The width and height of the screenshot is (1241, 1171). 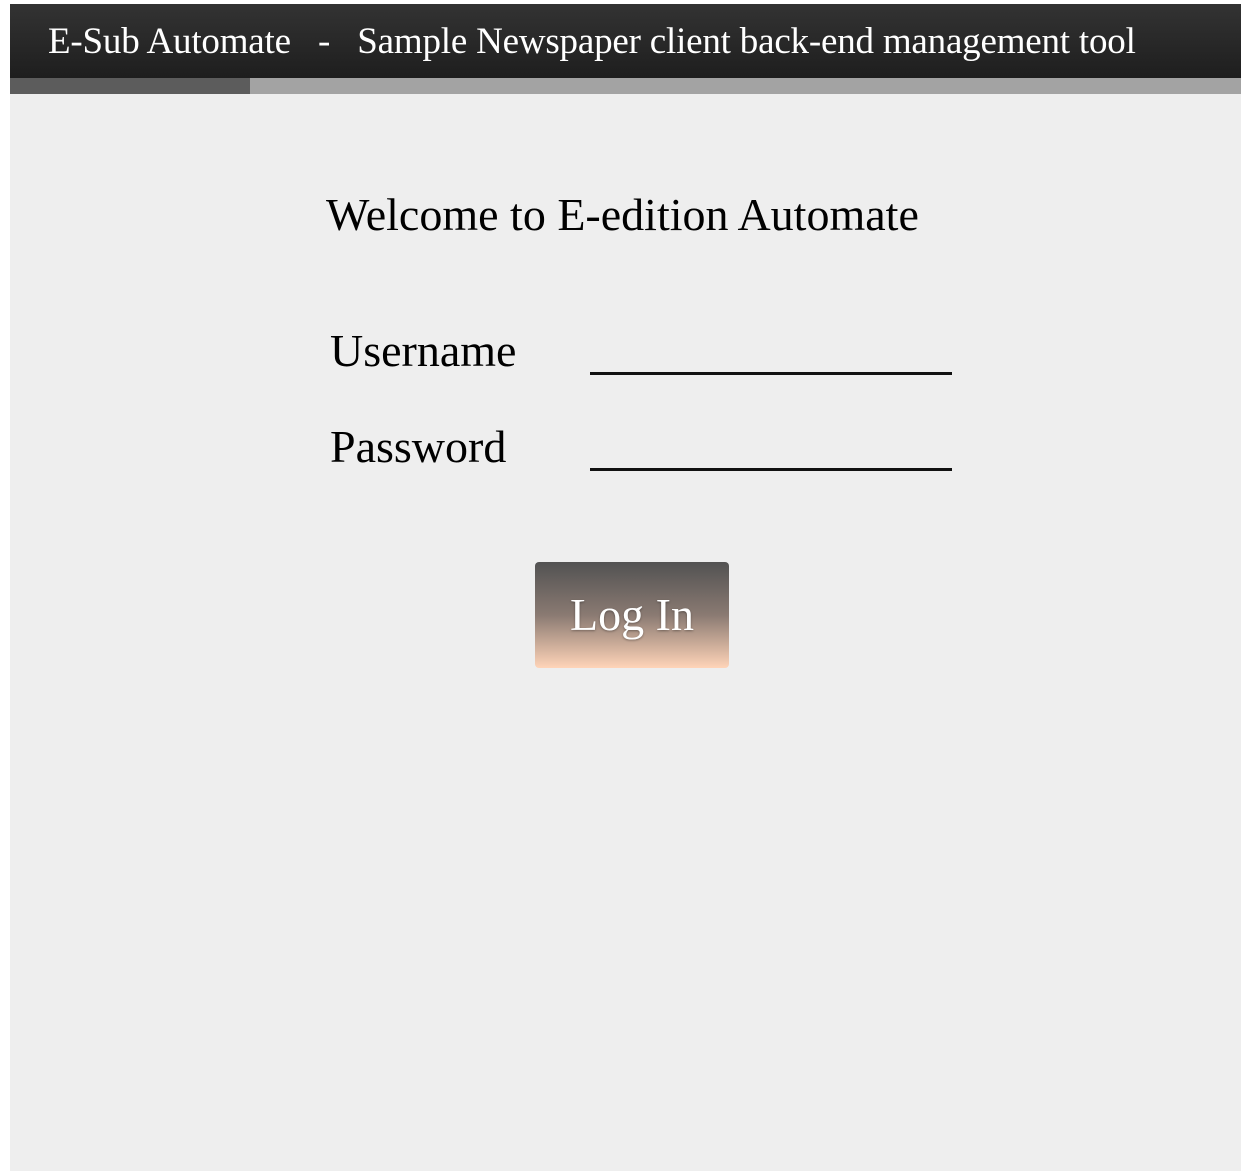 What do you see at coordinates (625, 86) in the screenshot?
I see `header-tab-bar` at bounding box center [625, 86].